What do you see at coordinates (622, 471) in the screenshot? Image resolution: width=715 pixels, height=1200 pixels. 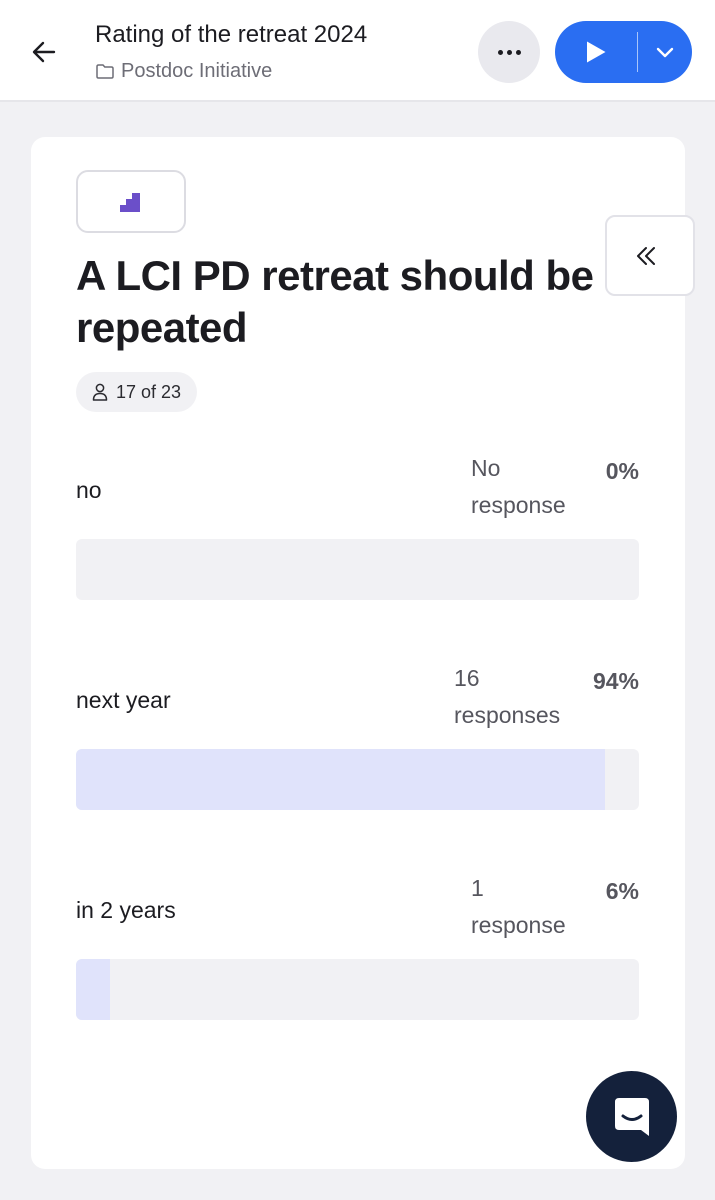 I see `option-percentage: 0%` at bounding box center [622, 471].